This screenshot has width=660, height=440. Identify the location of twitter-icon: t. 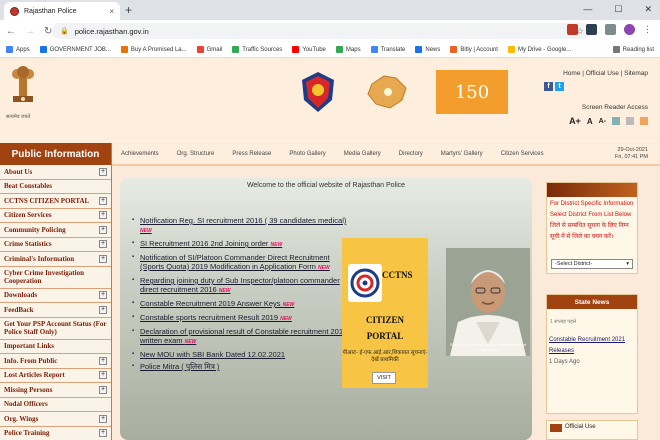
(559, 86).